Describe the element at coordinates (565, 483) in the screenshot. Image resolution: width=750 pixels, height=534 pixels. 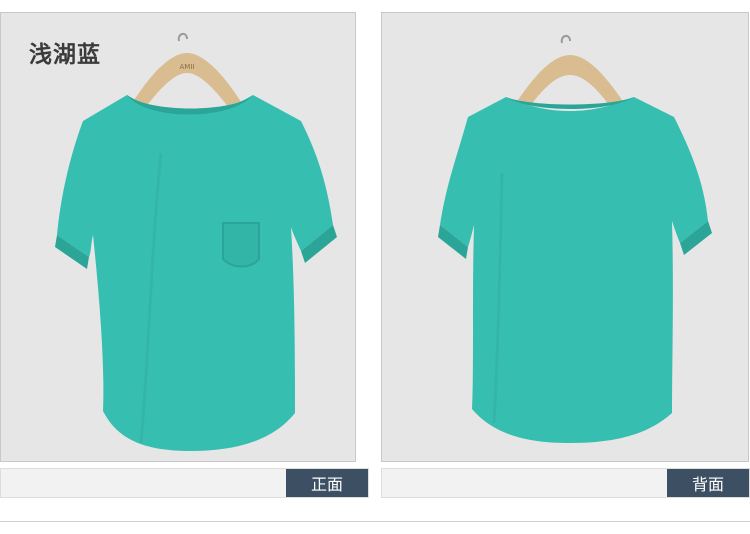
I see `back-caption-strip: 背面` at that location.